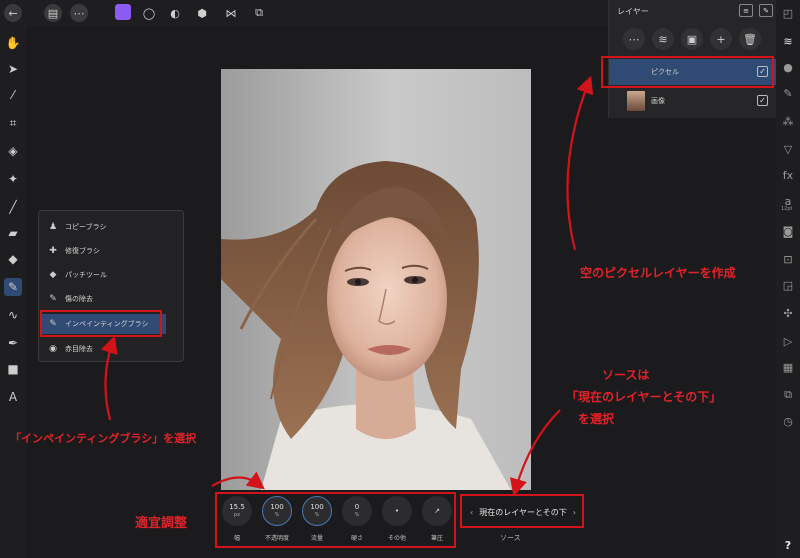  I want to click on annotation-source-1: ソースは, so click(626, 375).